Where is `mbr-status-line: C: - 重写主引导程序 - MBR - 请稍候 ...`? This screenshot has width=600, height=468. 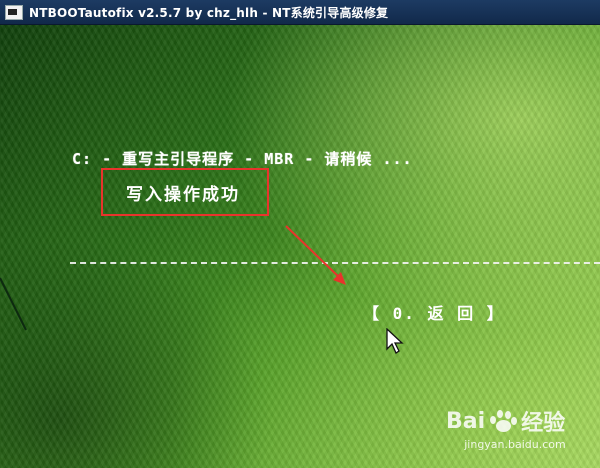
mbr-status-line: C: - 重写主引导程序 - MBR - 请稍候 ... is located at coordinates (242, 159).